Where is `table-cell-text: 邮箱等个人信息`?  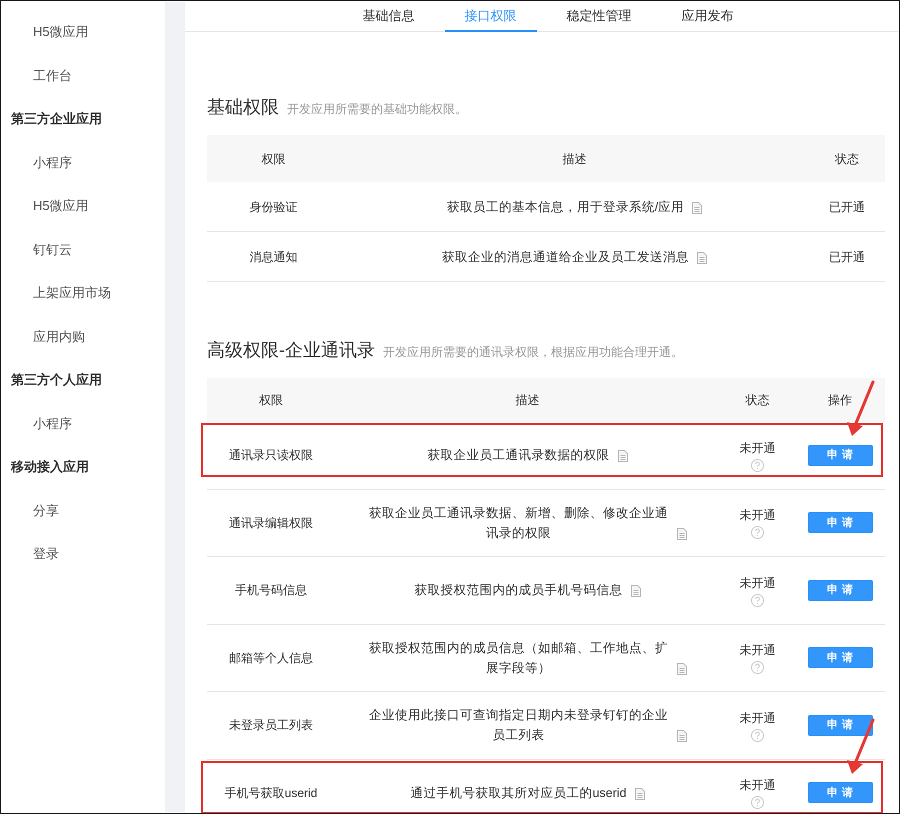 table-cell-text: 邮箱等个人信息 is located at coordinates (271, 658).